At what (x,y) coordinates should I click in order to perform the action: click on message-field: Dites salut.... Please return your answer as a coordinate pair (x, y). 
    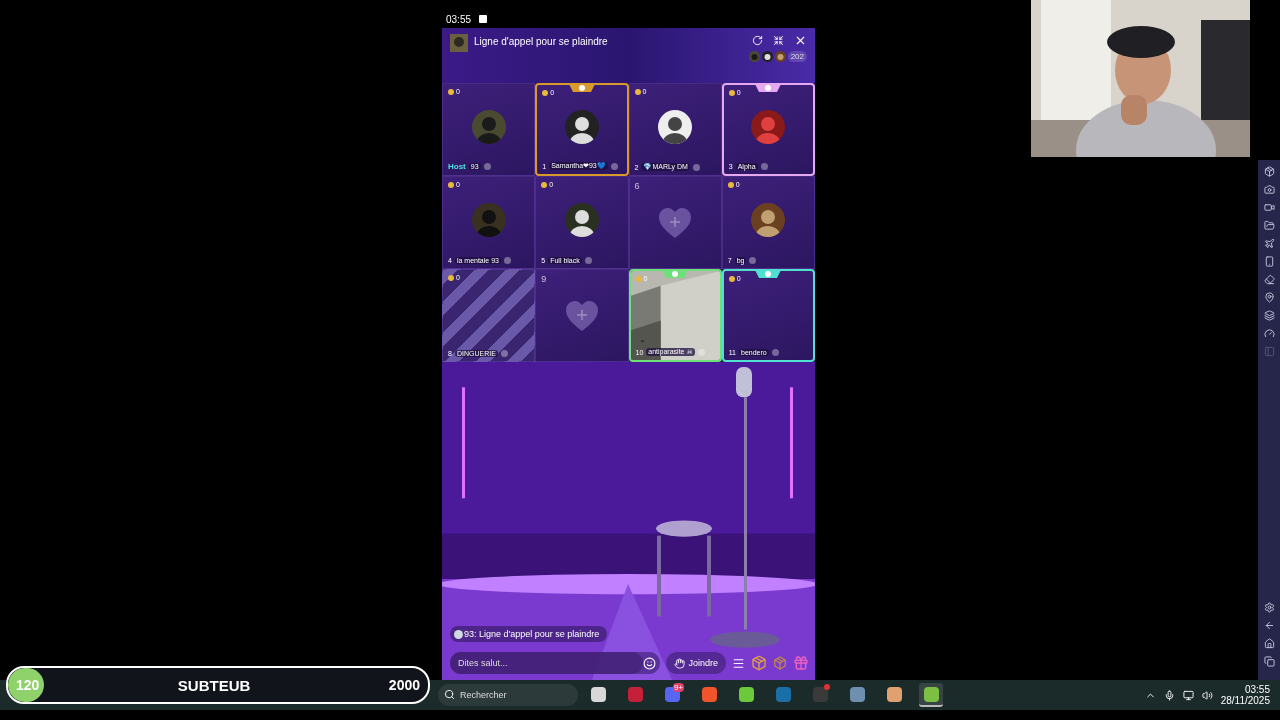
    Looking at the image, I should click on (555, 663).